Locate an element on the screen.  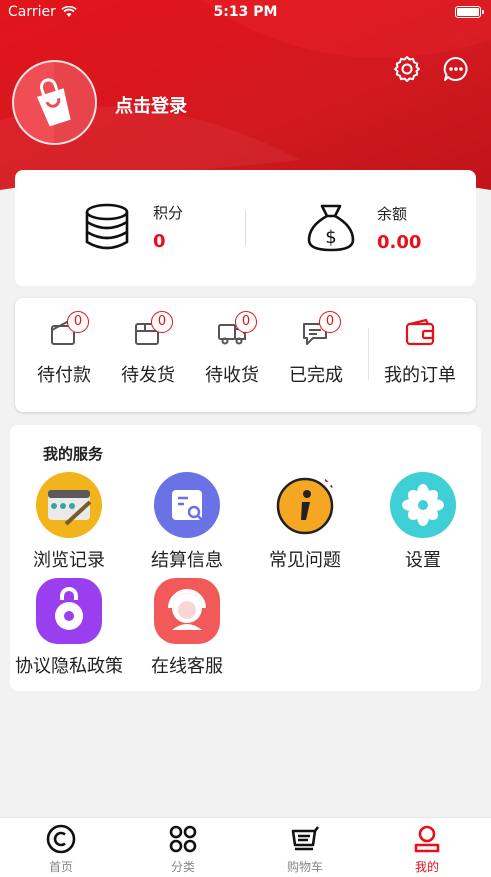
bottom-tab-bar: 首页 分类 购物车 我的 is located at coordinates (245, 847).